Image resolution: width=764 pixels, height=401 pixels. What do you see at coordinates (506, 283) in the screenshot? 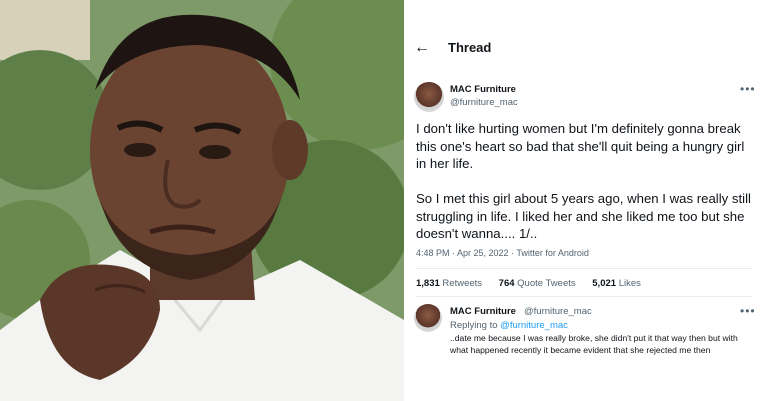
I see `quotes-count: 764` at bounding box center [506, 283].